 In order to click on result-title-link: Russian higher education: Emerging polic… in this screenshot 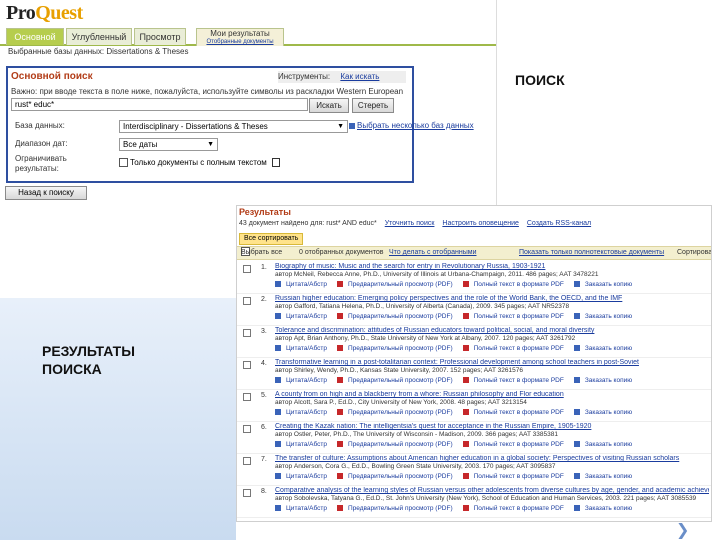, I will do `click(492, 298)`.